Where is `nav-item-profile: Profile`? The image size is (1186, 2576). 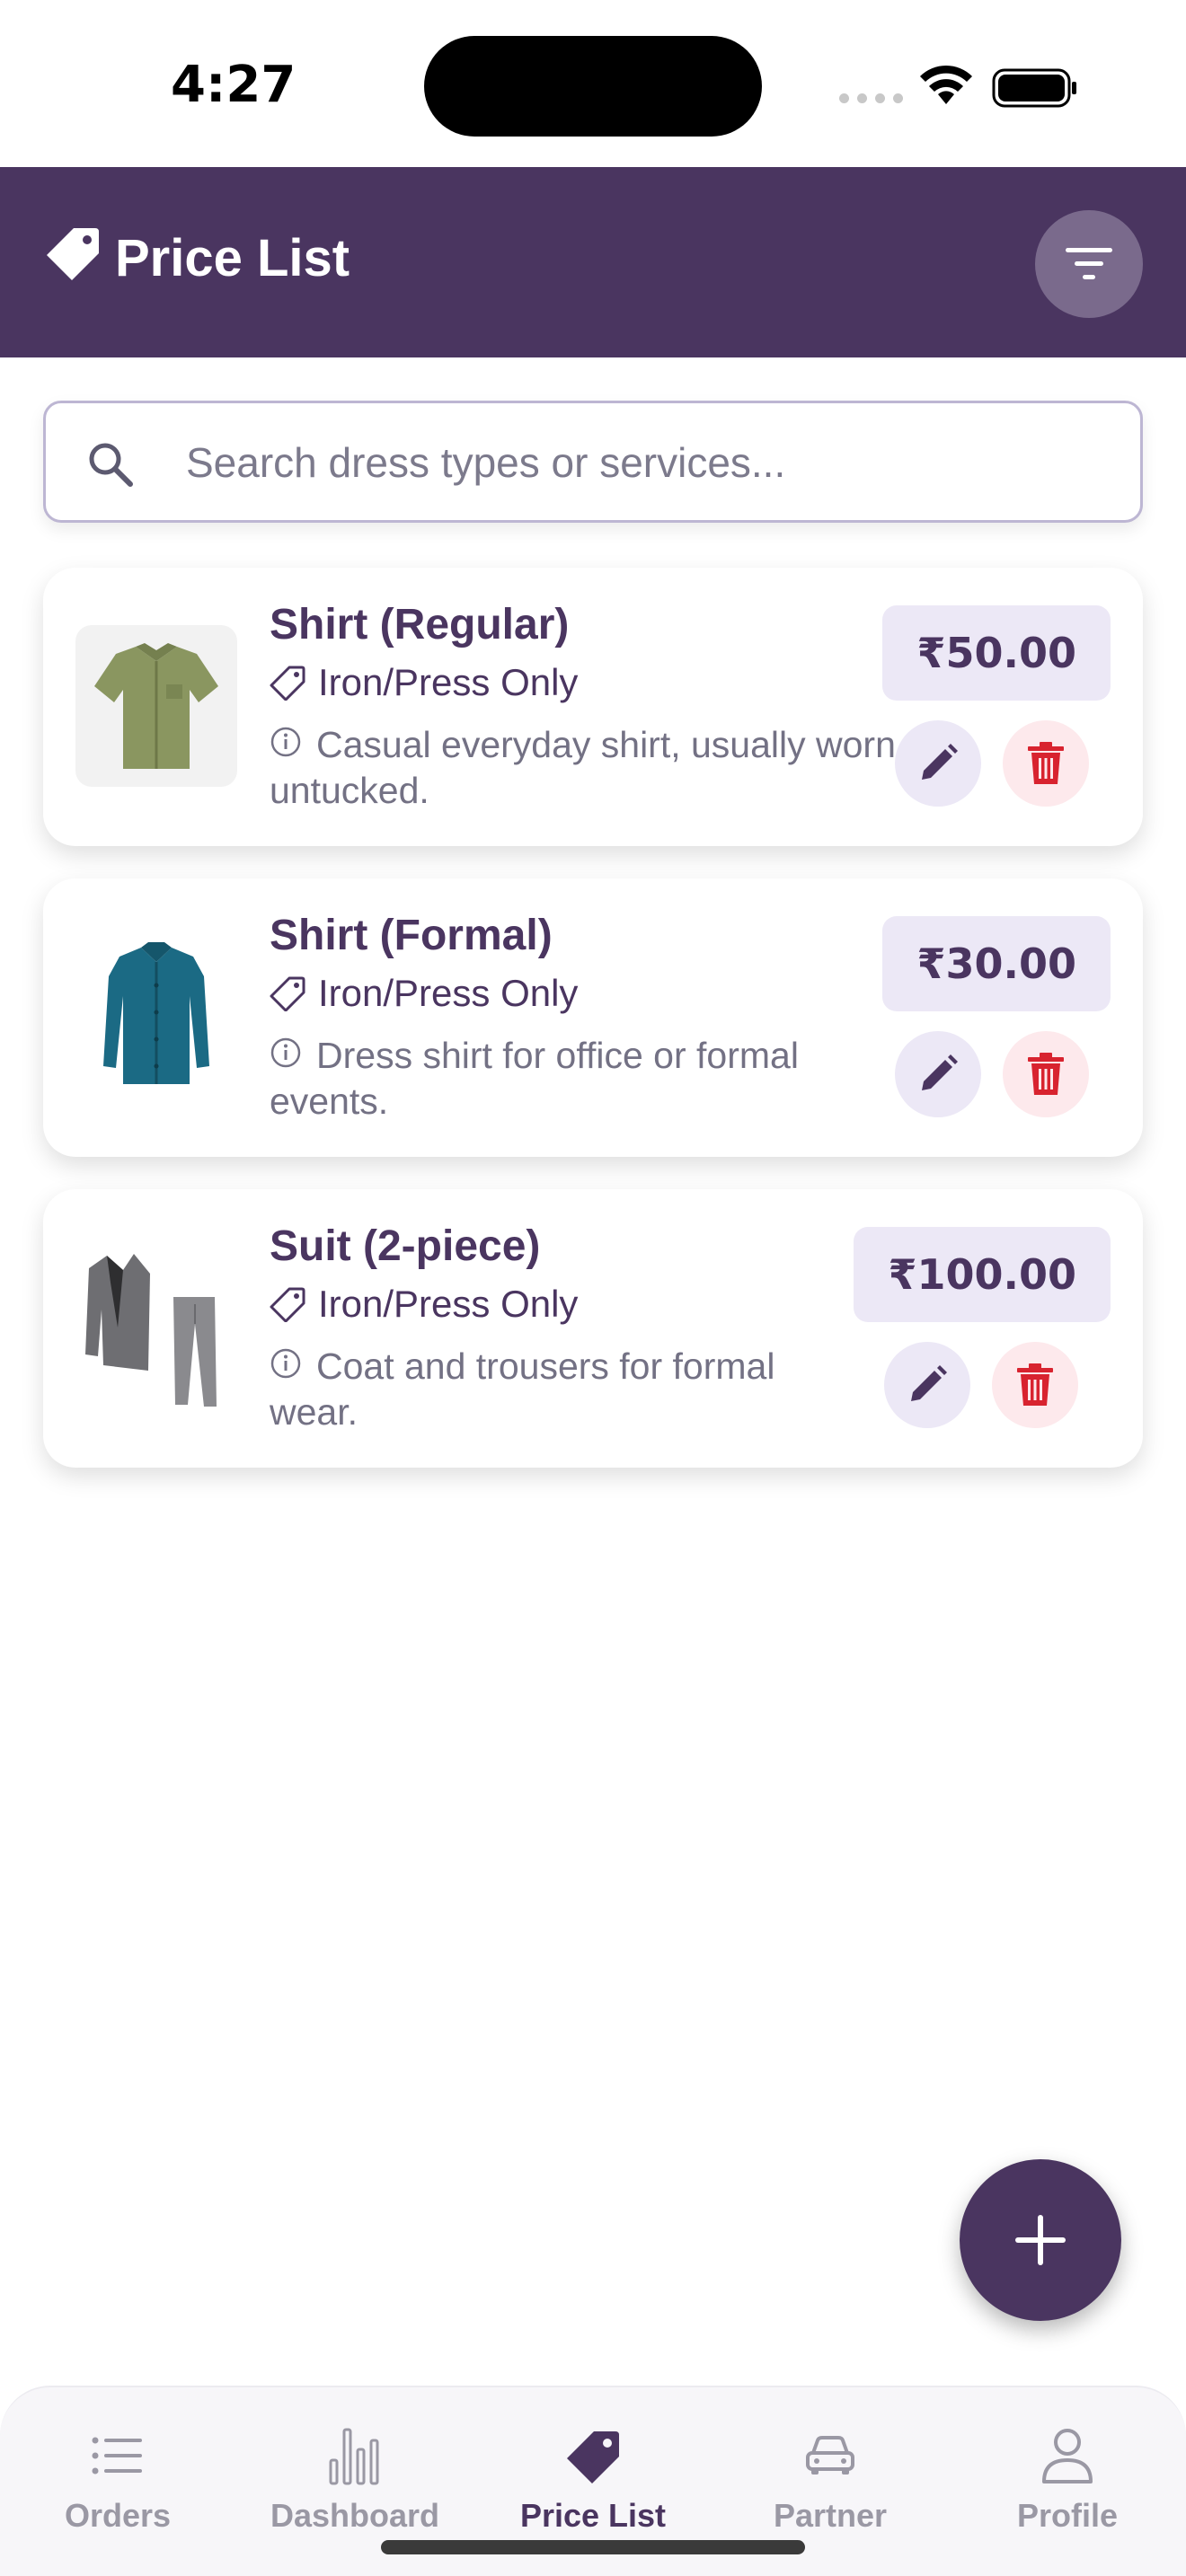
nav-item-profile: Profile is located at coordinates (1067, 2479).